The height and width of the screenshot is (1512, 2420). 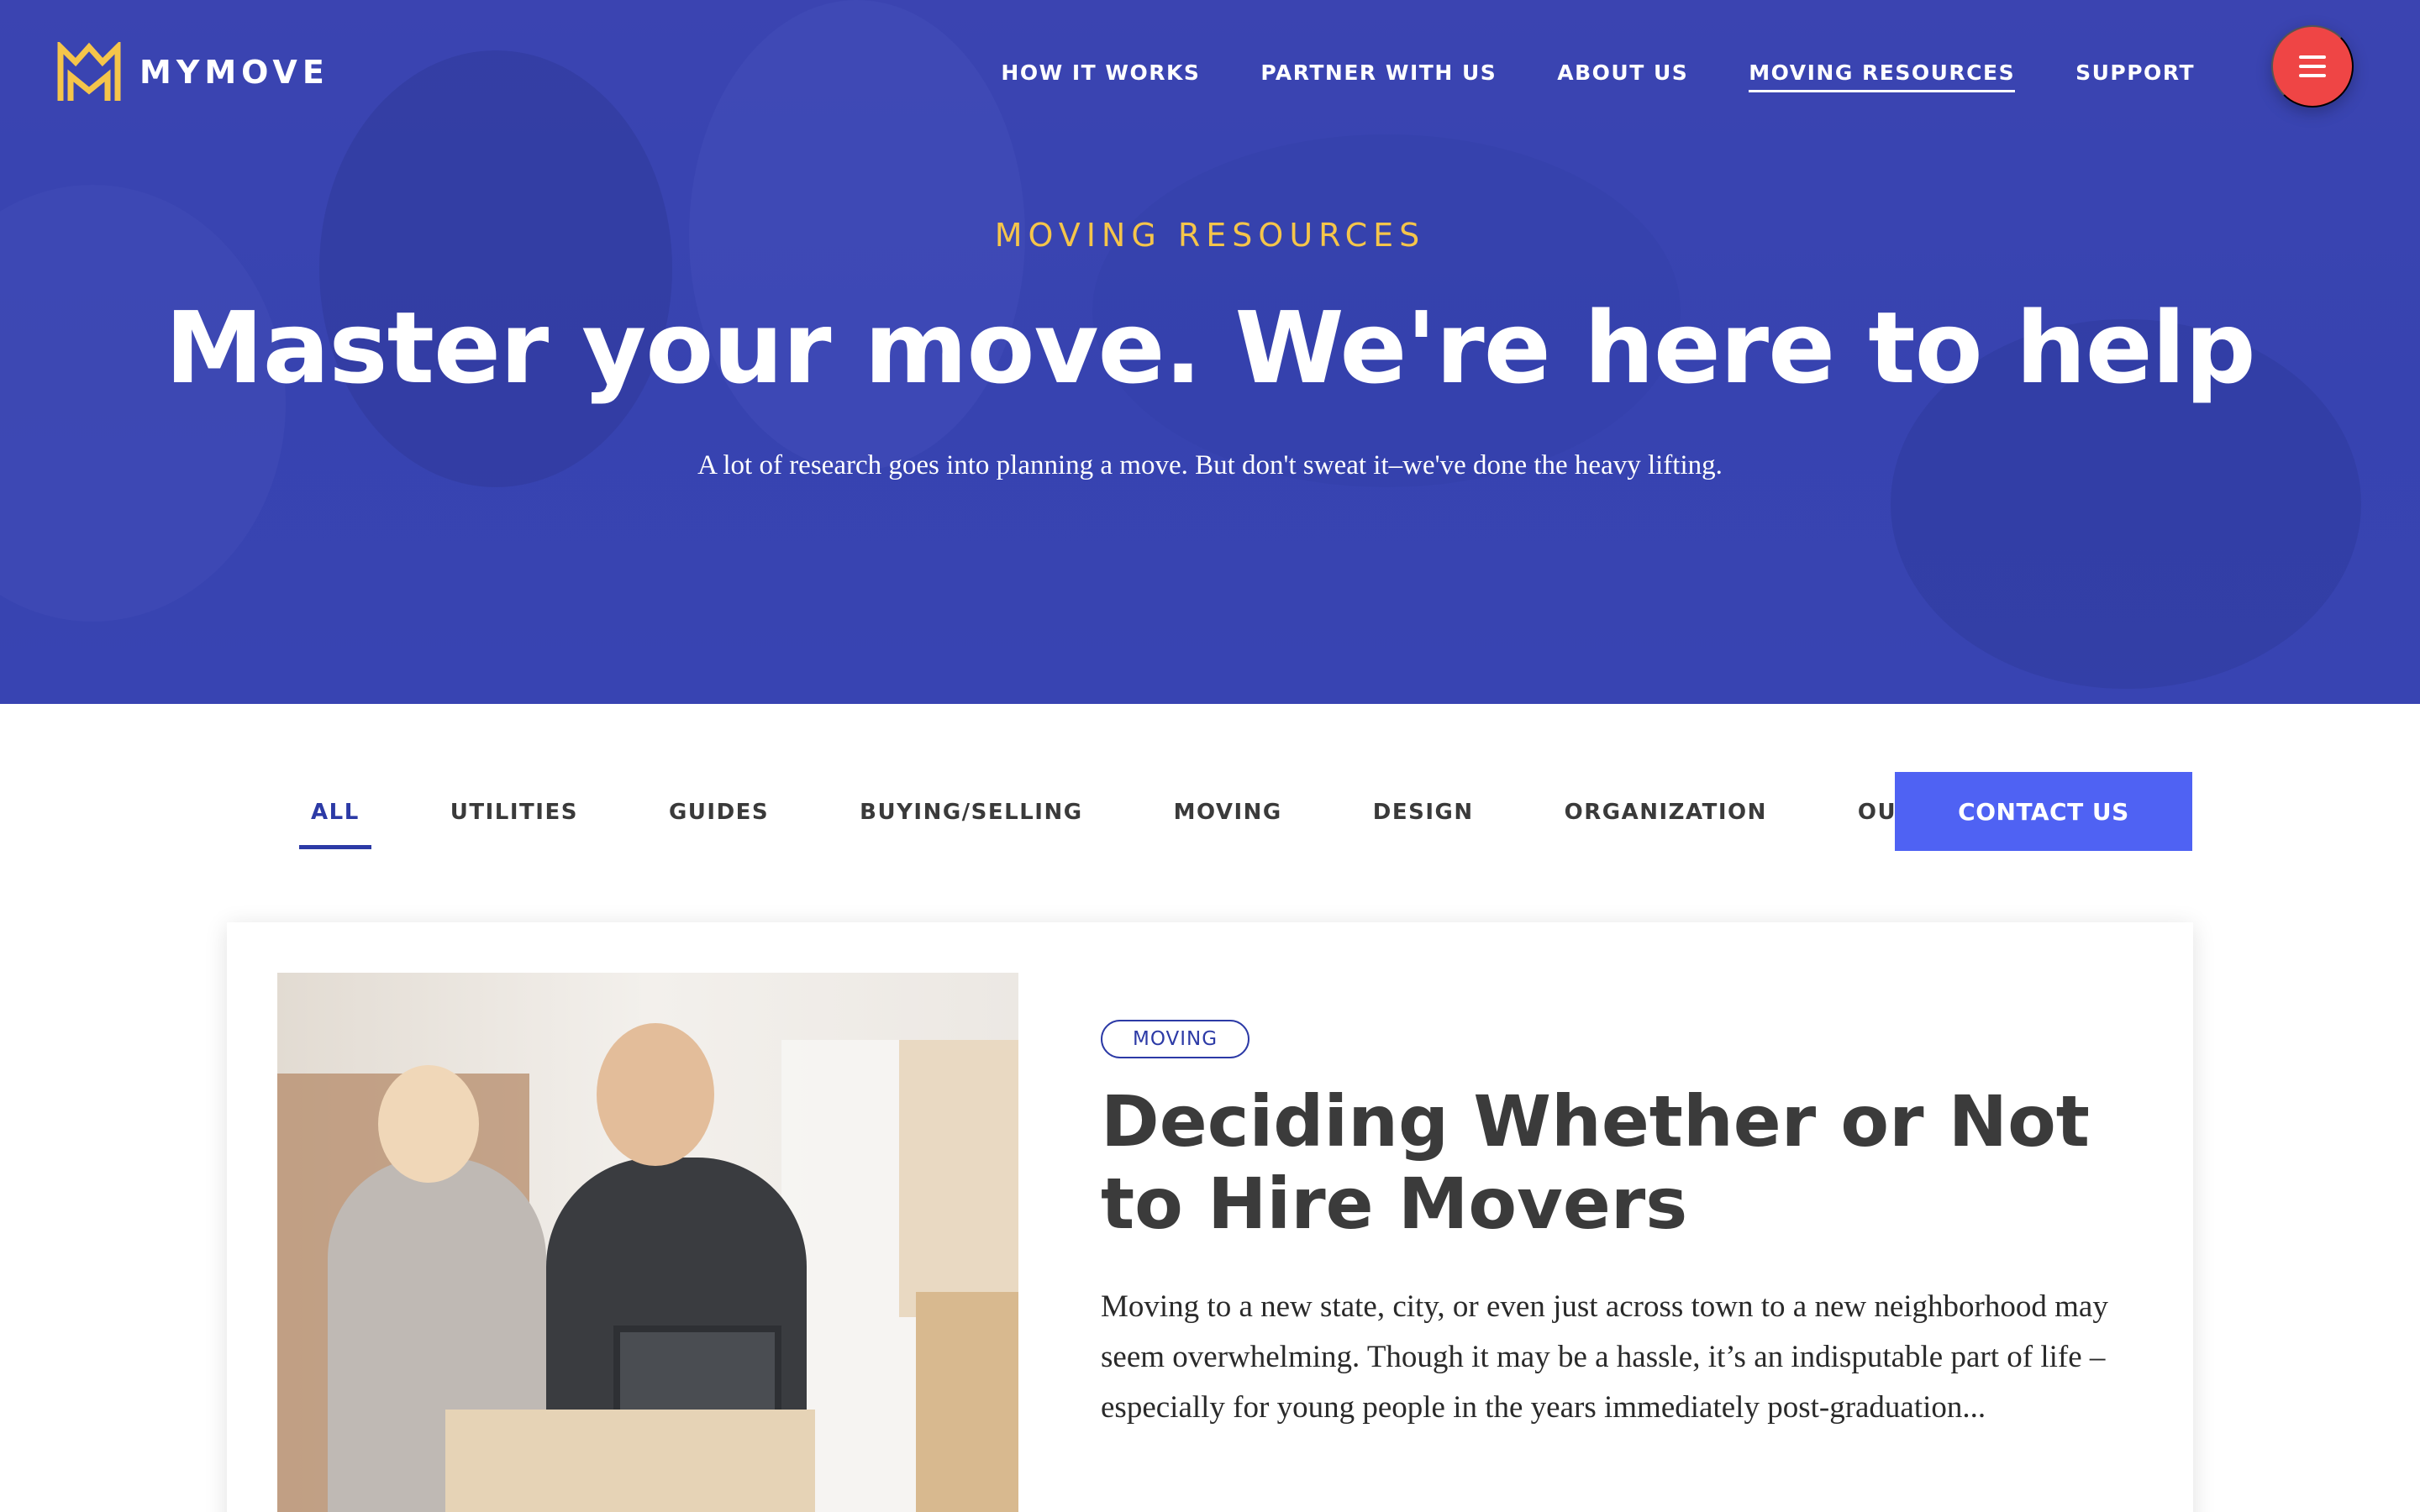 What do you see at coordinates (1210, 348) in the screenshot?
I see `hero-title: Master your move. We're here to help` at bounding box center [1210, 348].